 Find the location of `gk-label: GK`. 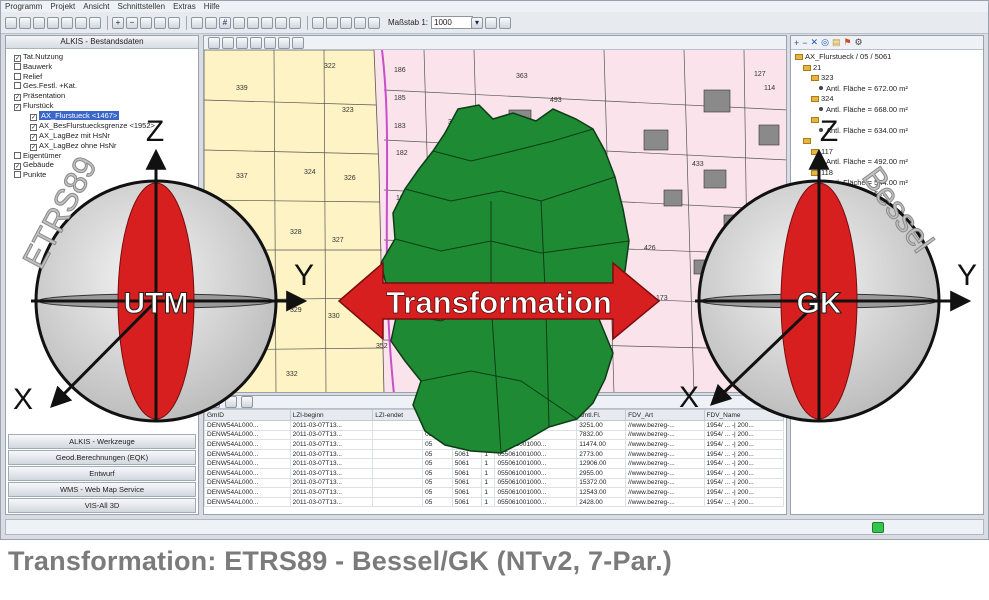

gk-label: GK is located at coordinates (819, 303).